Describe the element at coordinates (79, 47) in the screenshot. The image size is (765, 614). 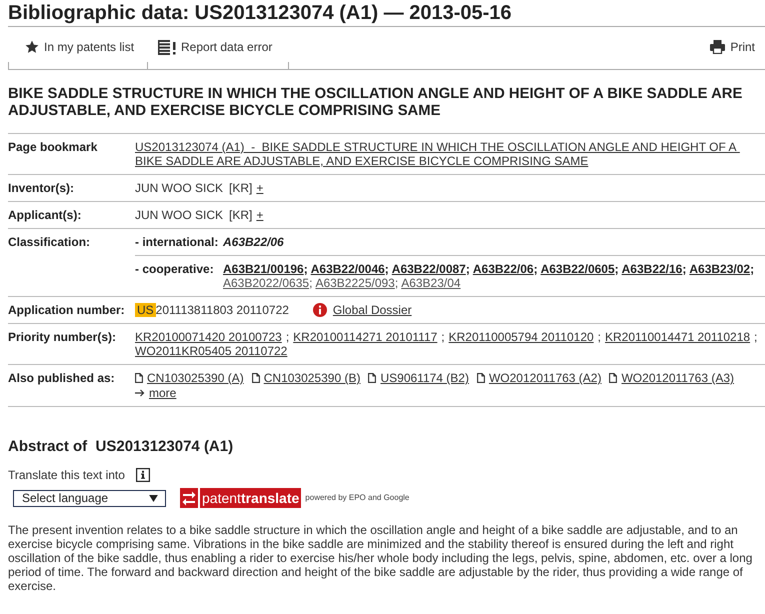
I see `patents-list-button: In my patents list` at that location.